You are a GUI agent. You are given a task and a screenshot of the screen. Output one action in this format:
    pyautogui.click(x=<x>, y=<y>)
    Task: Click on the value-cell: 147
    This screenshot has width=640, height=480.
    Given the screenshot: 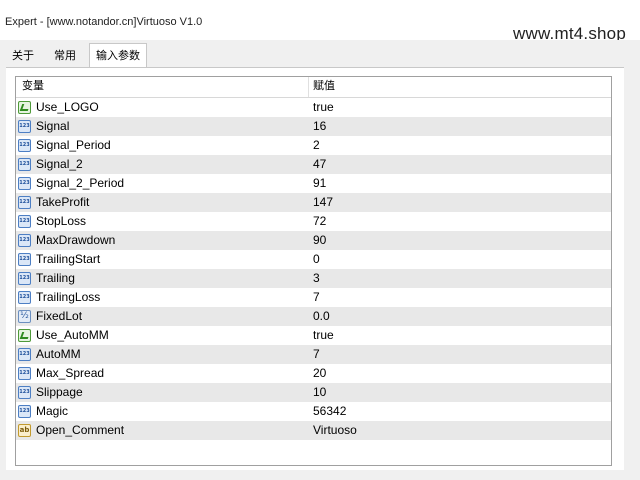 What is the action you would take?
    pyautogui.click(x=323, y=202)
    